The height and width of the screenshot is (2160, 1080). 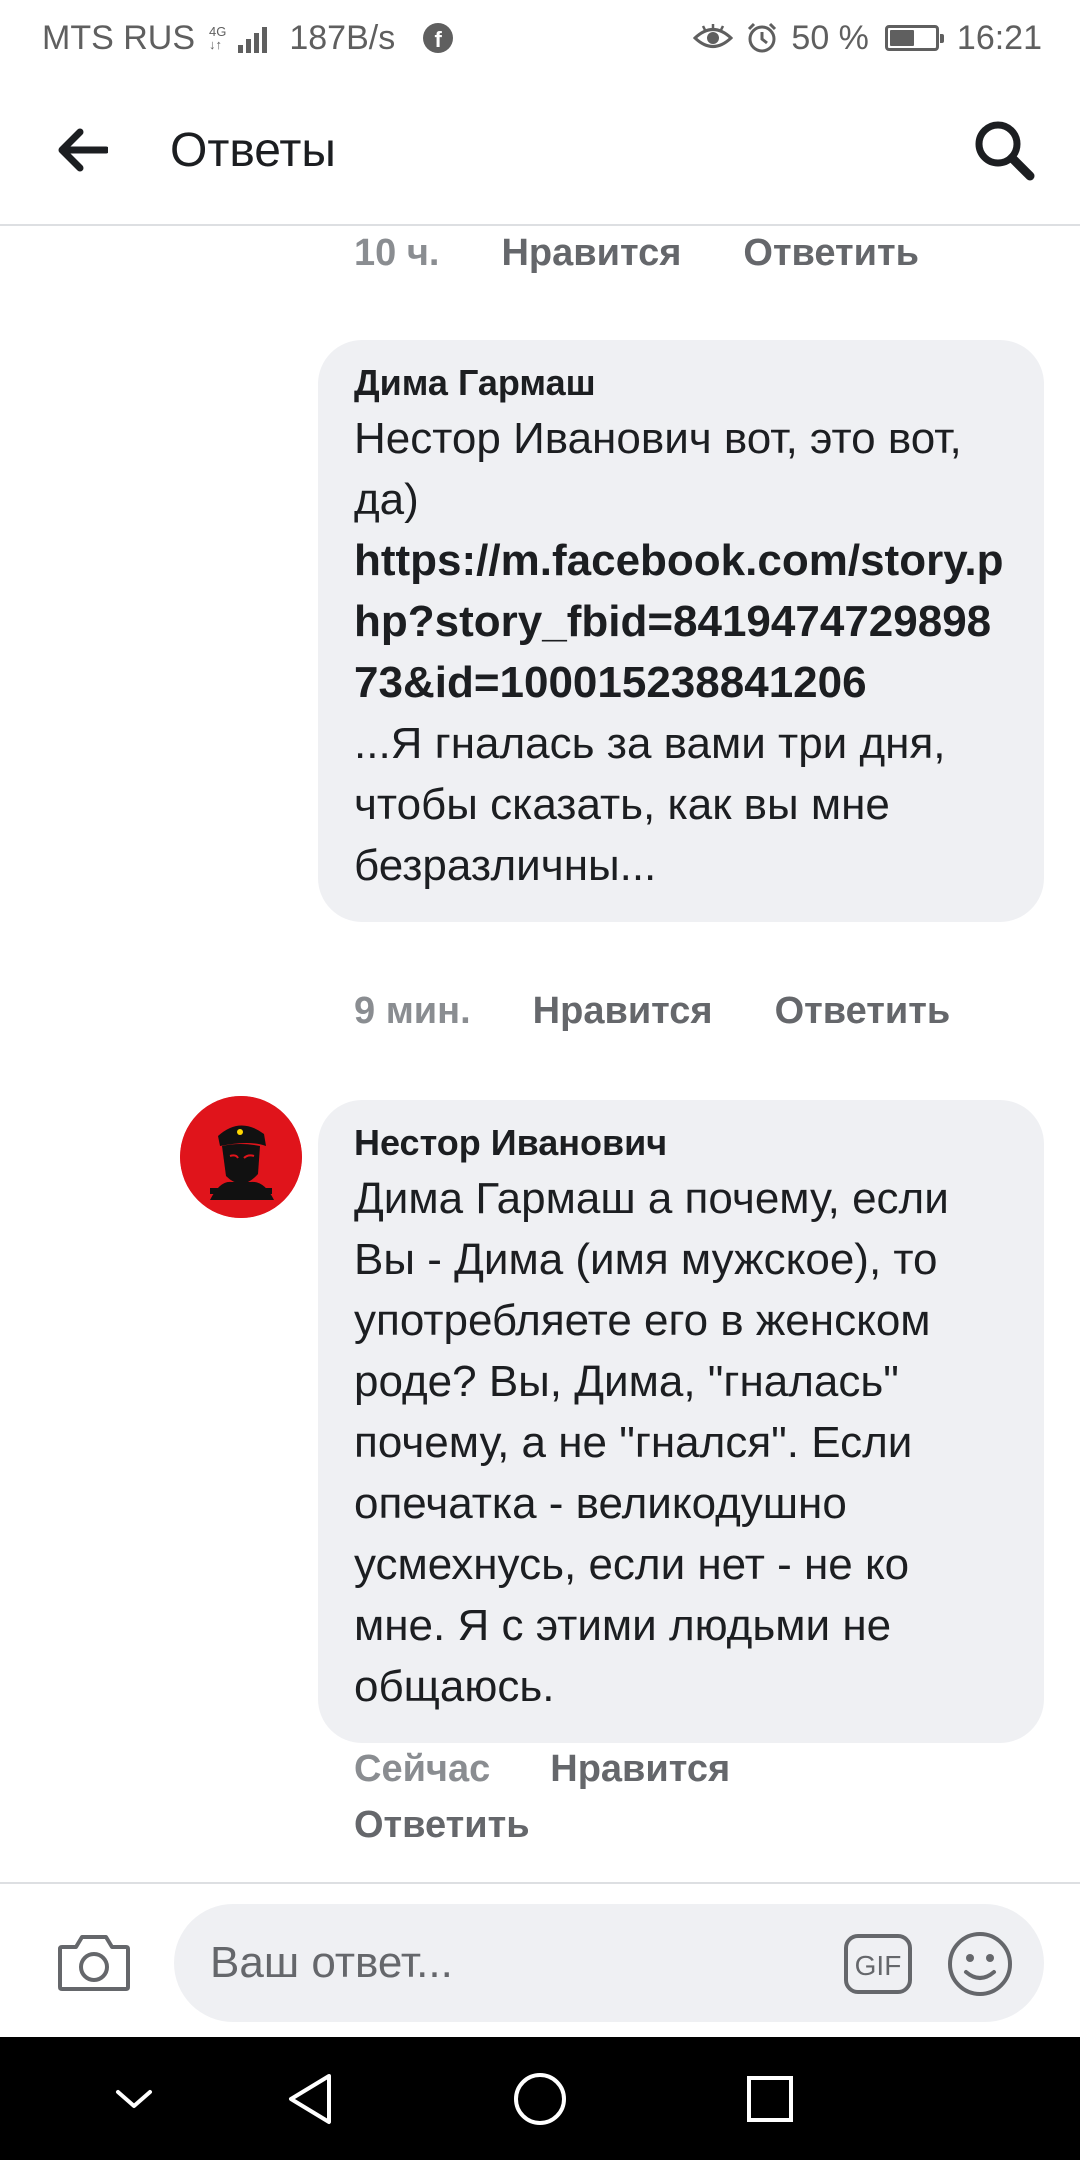 I want to click on nav-back-button, so click(x=310, y=2099).